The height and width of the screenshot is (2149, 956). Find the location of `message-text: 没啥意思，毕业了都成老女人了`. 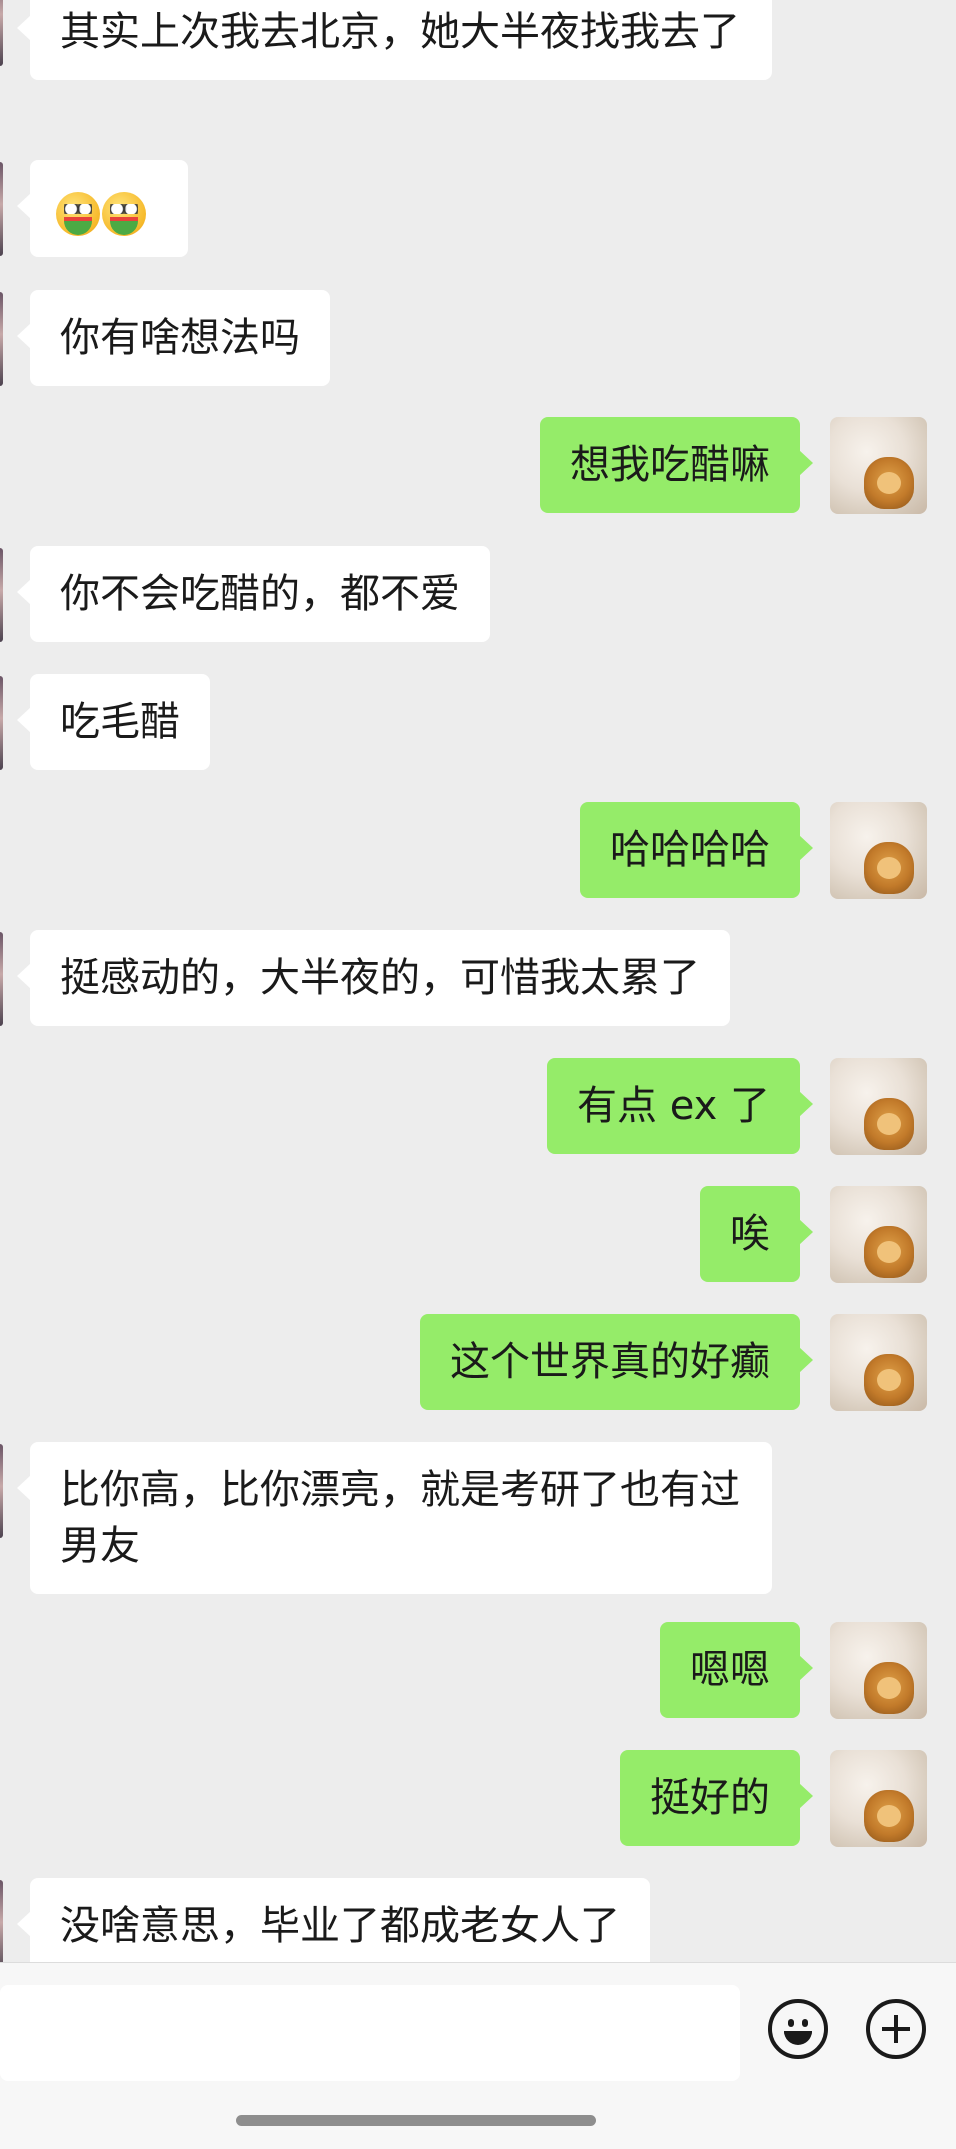

message-text: 没啥意思，毕业了都成老女人了 is located at coordinates (340, 1926).